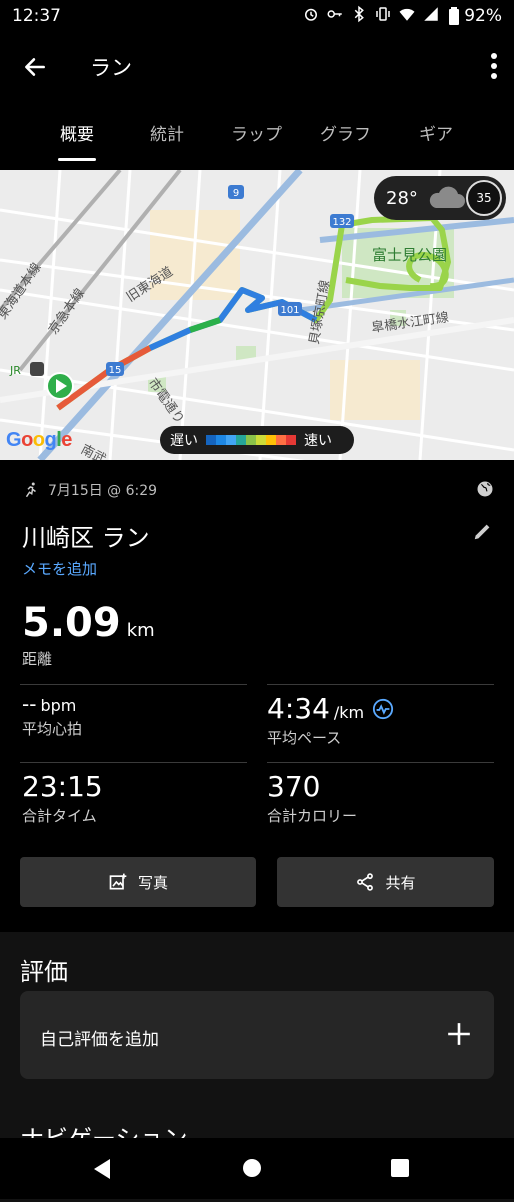 The width and height of the screenshot is (514, 1202). I want to click on tab-bar: 概要 統計 ラップ グラフ ギア, so click(257, 135).